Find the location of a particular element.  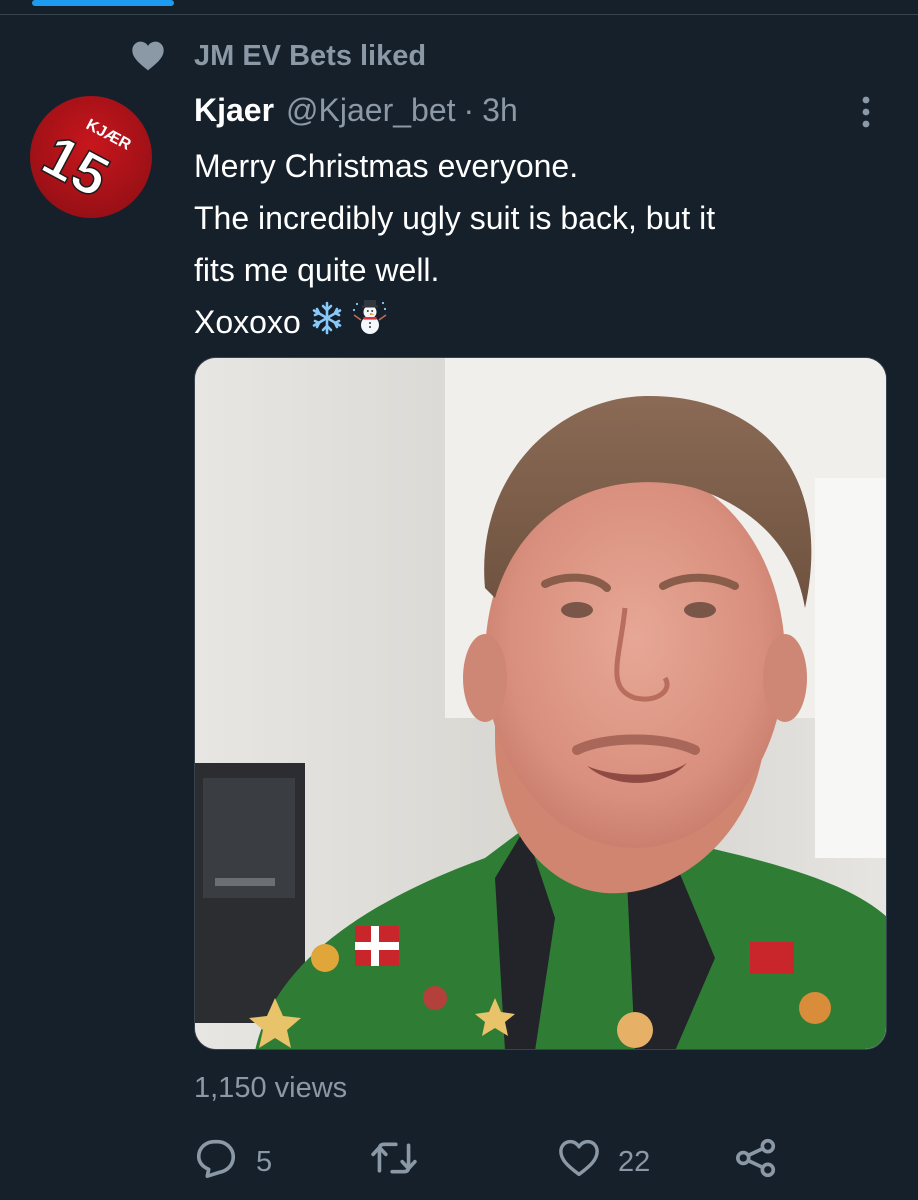

retweet-icon is located at coordinates (394, 1162).